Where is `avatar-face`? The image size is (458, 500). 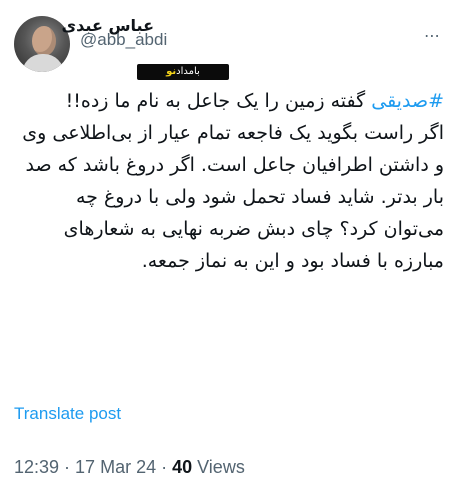 avatar-face is located at coordinates (44, 41).